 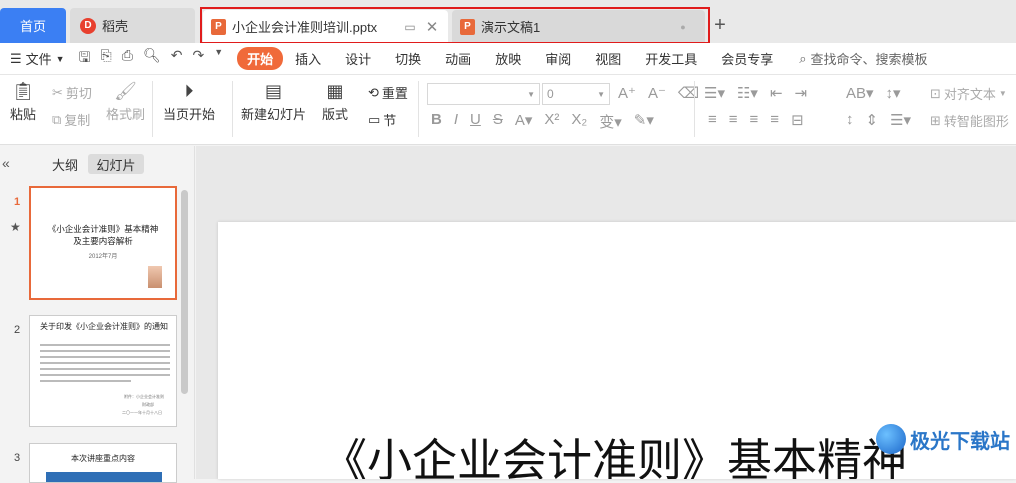 What do you see at coordinates (610, 121) in the screenshot?
I see `phonetic-guide-icon: 变▾` at bounding box center [610, 121].